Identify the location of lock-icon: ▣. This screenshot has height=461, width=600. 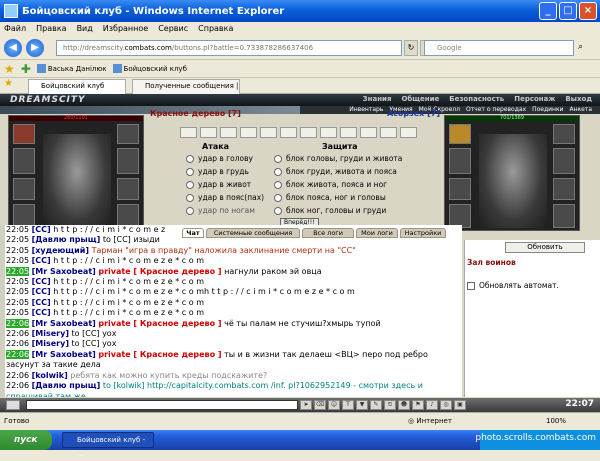
(460, 405).